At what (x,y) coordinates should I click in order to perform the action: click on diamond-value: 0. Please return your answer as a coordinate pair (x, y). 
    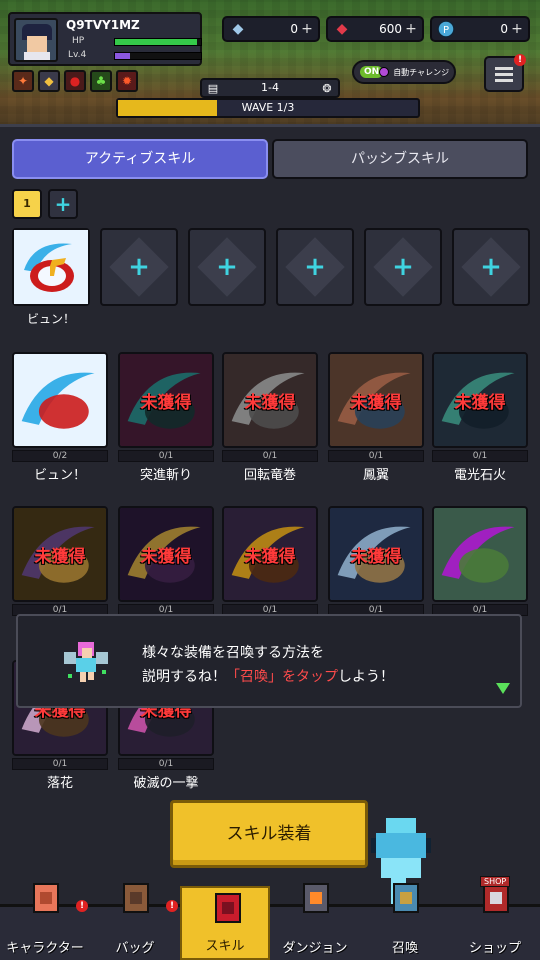
    Looking at the image, I should click on (294, 29).